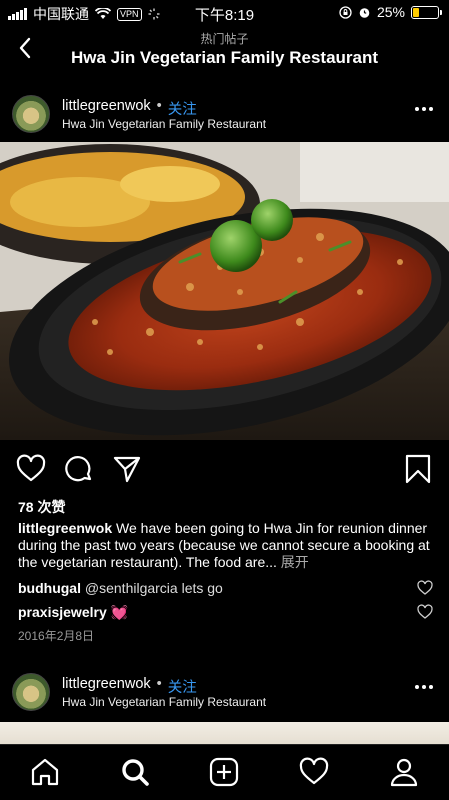 The height and width of the screenshot is (800, 449). What do you see at coordinates (153, 588) in the screenshot?
I see `comment-text: @senthilgarcia lets go` at bounding box center [153, 588].